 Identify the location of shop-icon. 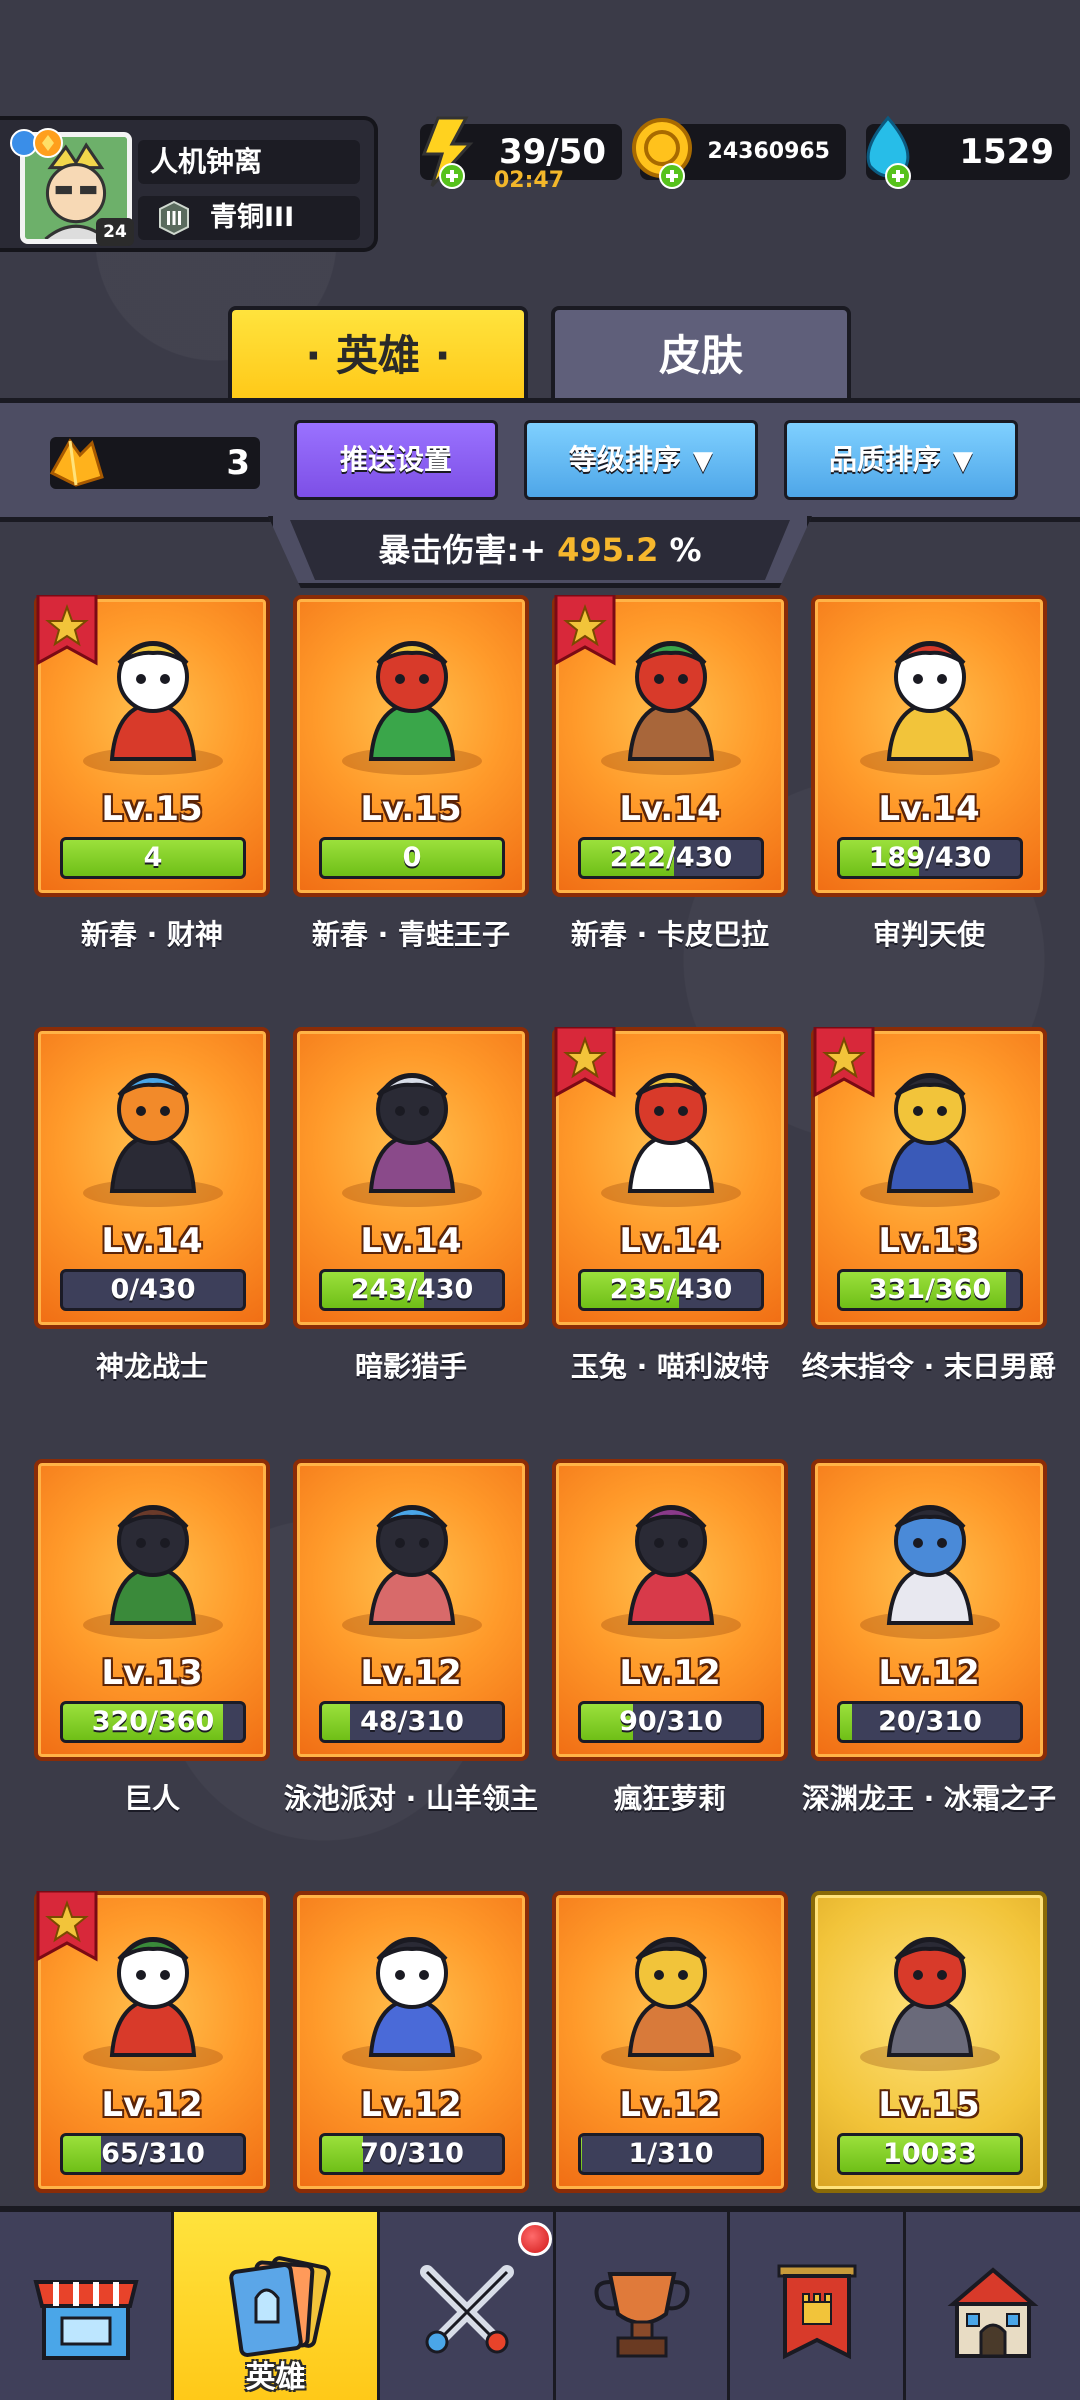
(85, 2320).